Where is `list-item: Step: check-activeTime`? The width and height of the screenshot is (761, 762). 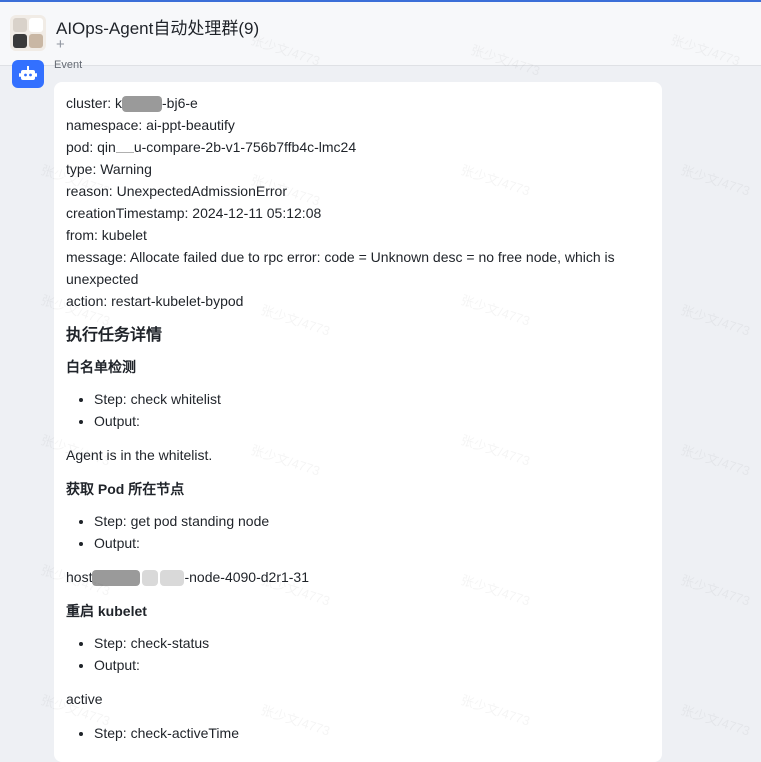
list-item: Step: check-activeTime is located at coordinates (375, 733).